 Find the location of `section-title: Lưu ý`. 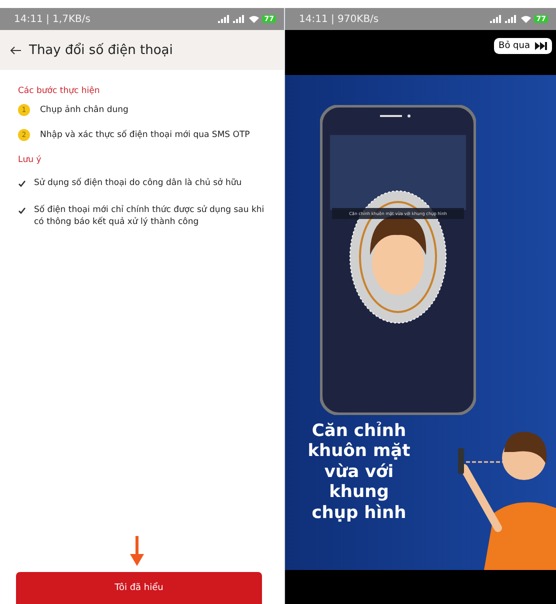

section-title: Lưu ý is located at coordinates (30, 159).